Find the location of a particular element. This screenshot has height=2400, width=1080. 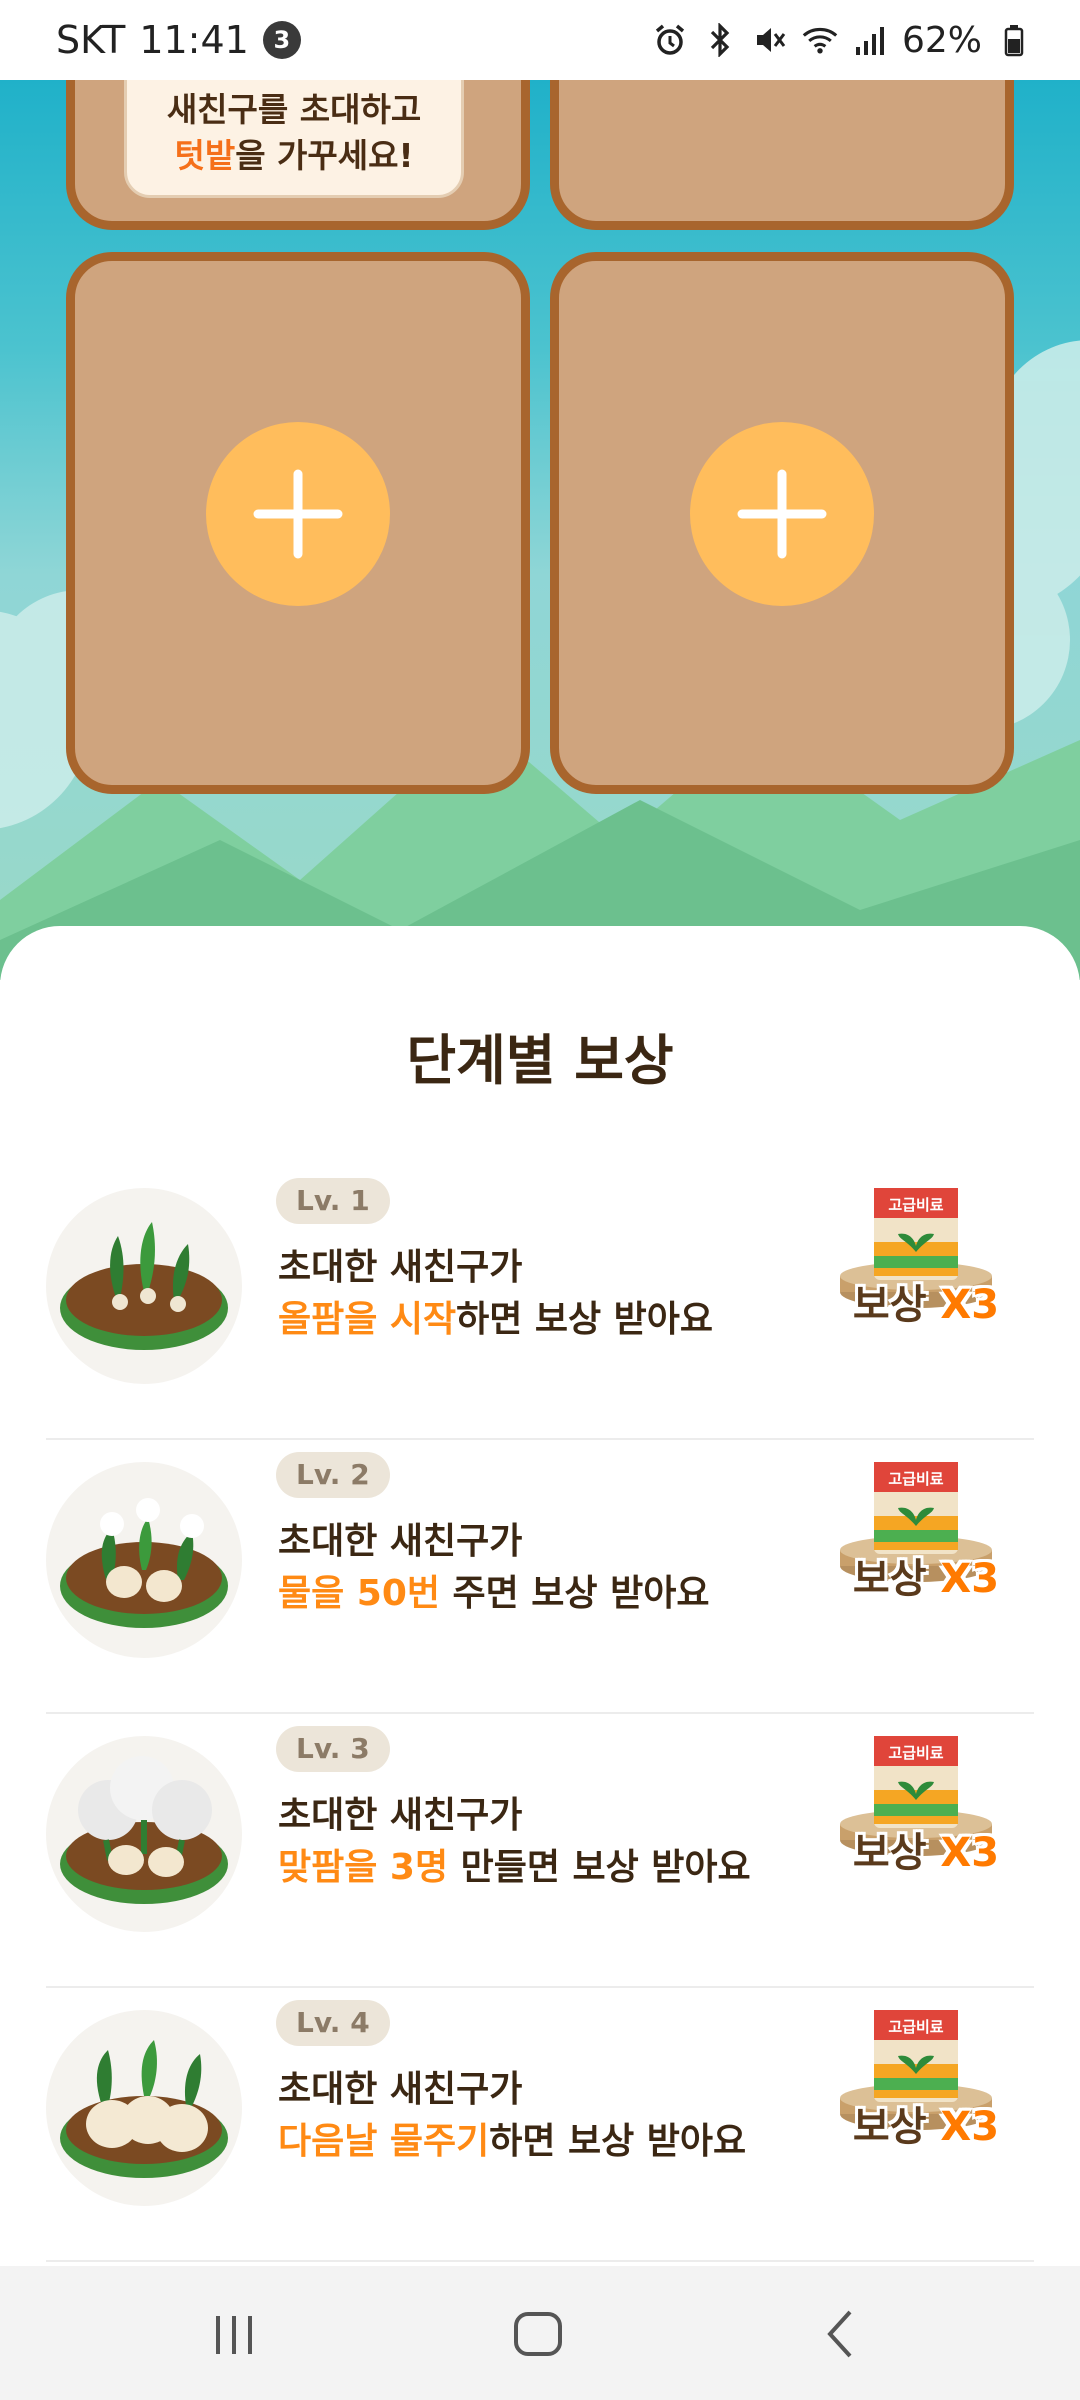

reward-condition-line2: 올팜을 시작하면 보상 받아요 is located at coordinates (495, 1316).